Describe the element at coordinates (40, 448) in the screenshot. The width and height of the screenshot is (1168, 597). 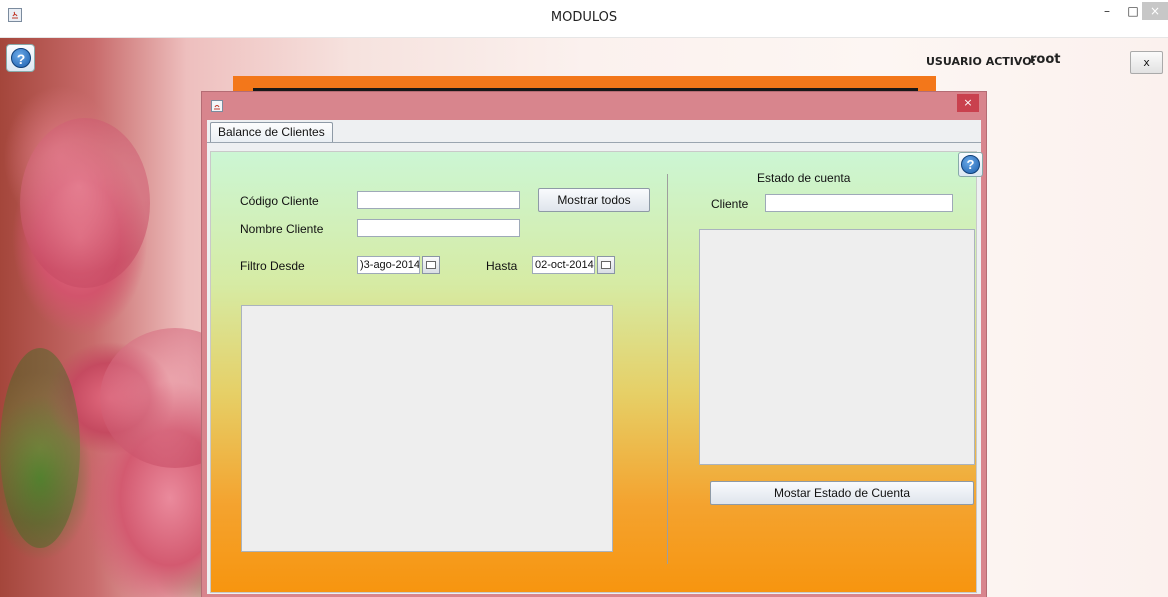
I see `leaf` at that location.